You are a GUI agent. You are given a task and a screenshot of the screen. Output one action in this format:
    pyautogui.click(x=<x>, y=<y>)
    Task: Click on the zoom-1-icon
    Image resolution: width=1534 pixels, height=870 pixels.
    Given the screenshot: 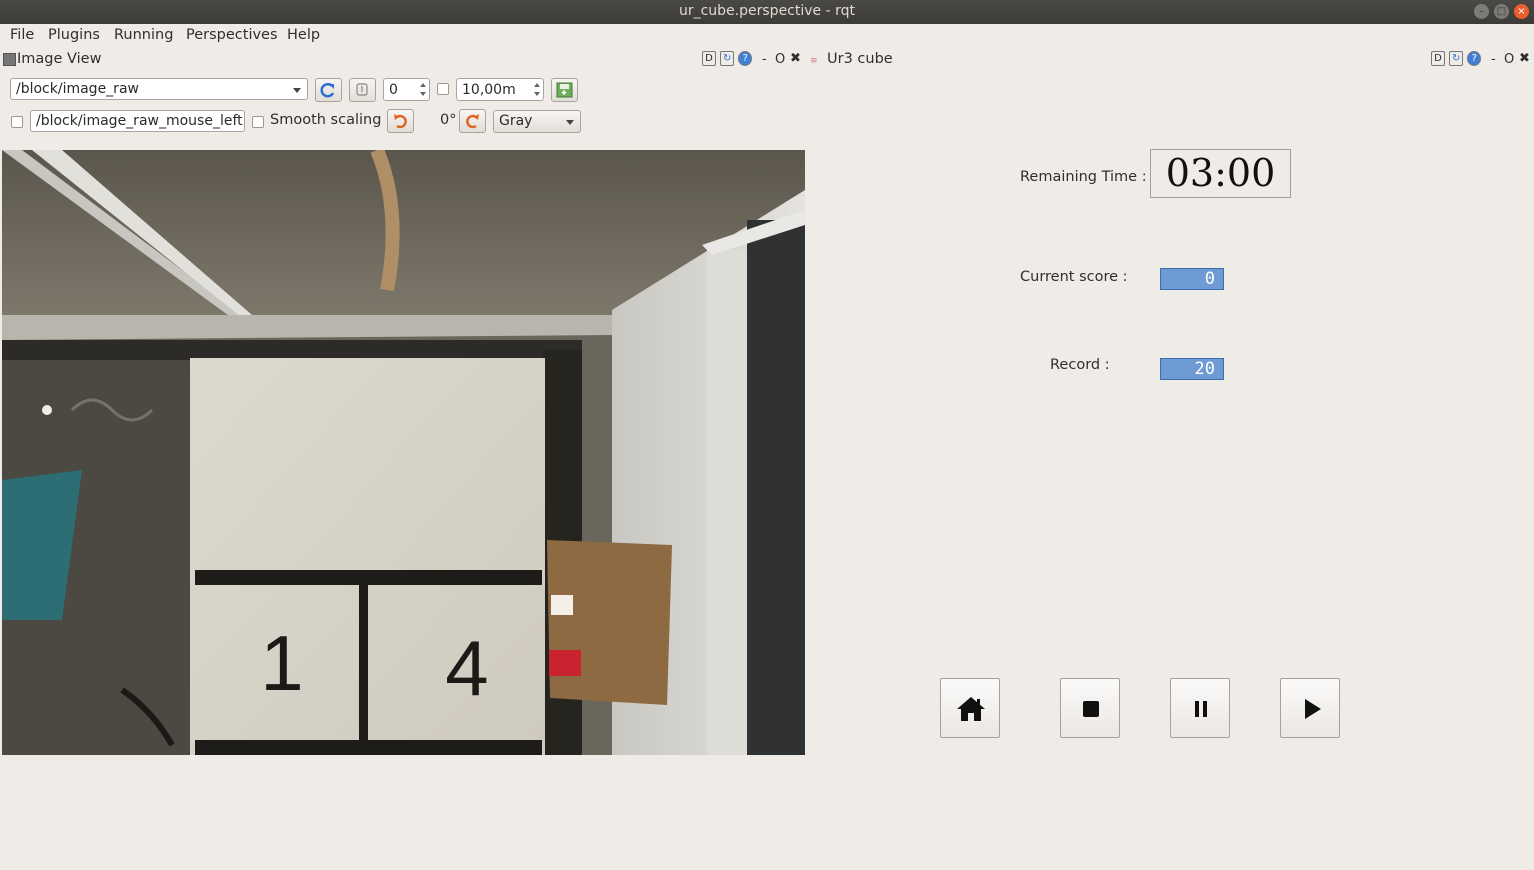 What is the action you would take?
    pyautogui.click(x=362, y=89)
    